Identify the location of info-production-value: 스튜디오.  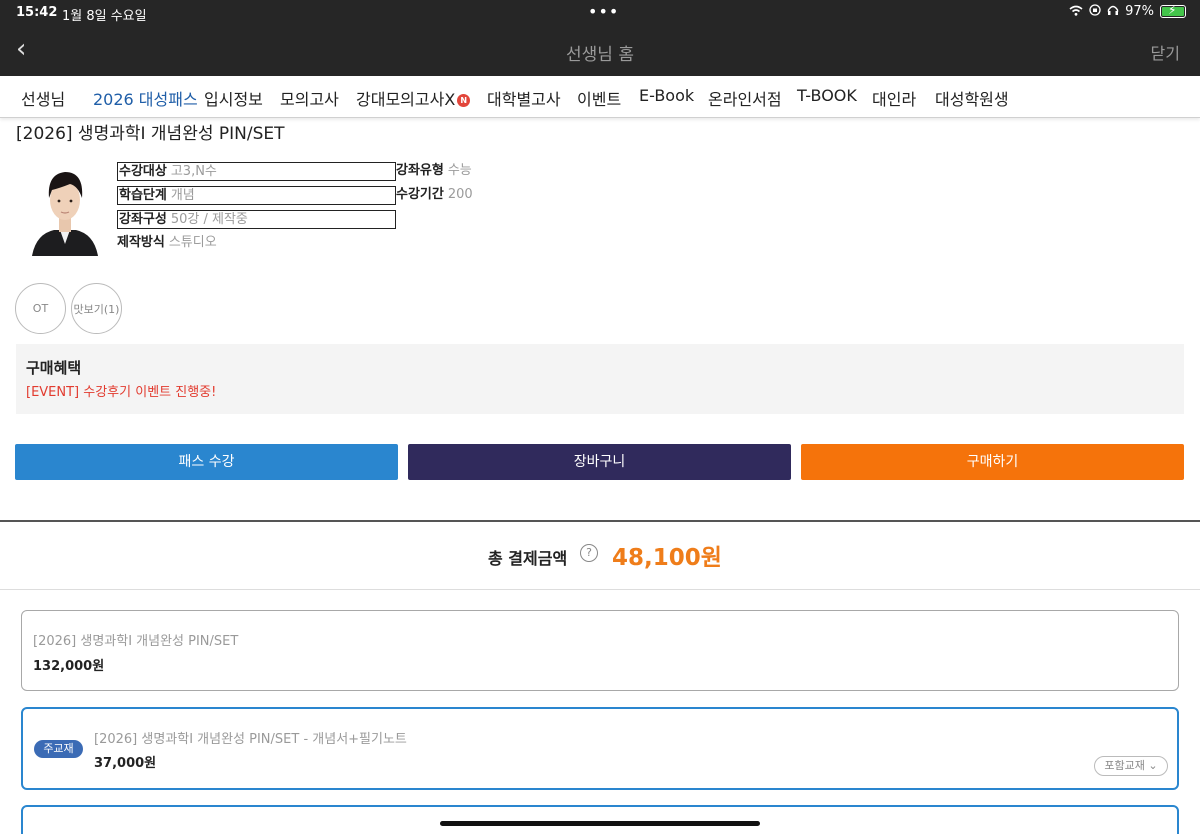
(192, 242).